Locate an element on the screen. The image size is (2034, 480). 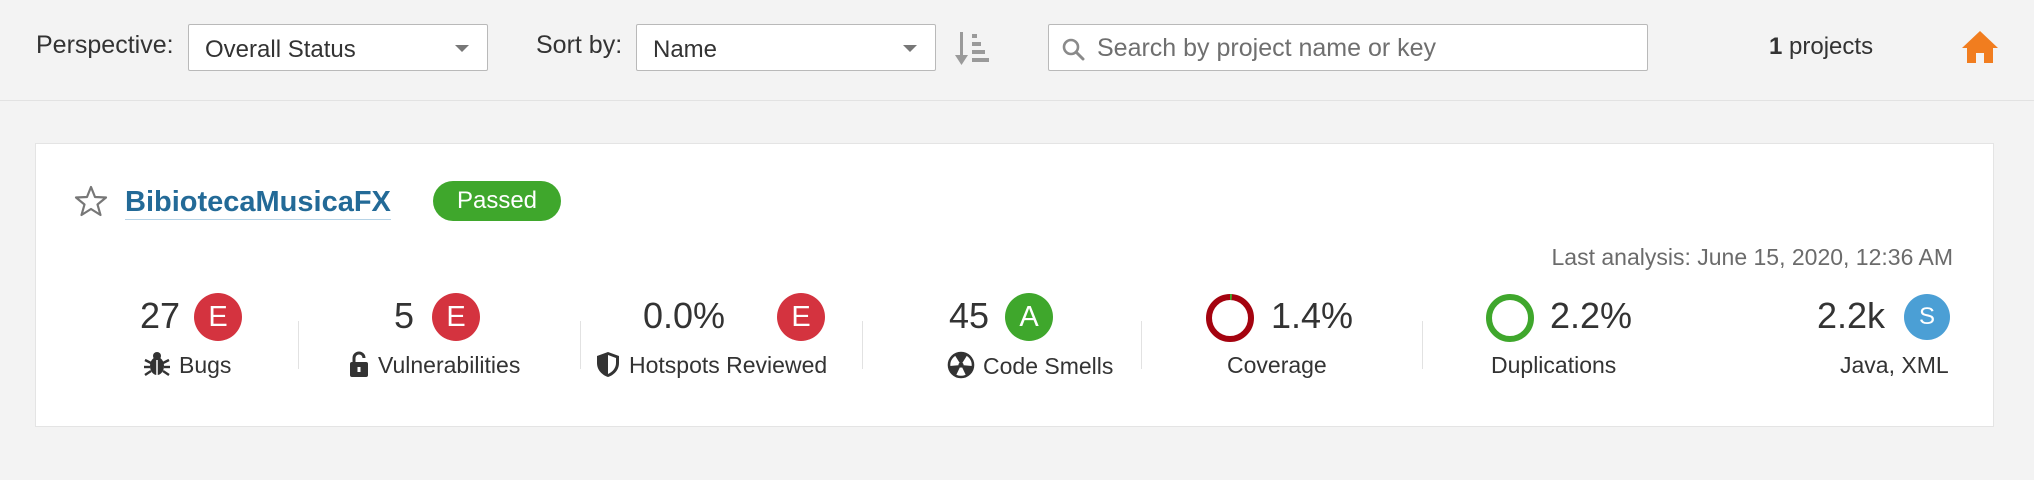
size-value: 2.2k is located at coordinates (1851, 315).